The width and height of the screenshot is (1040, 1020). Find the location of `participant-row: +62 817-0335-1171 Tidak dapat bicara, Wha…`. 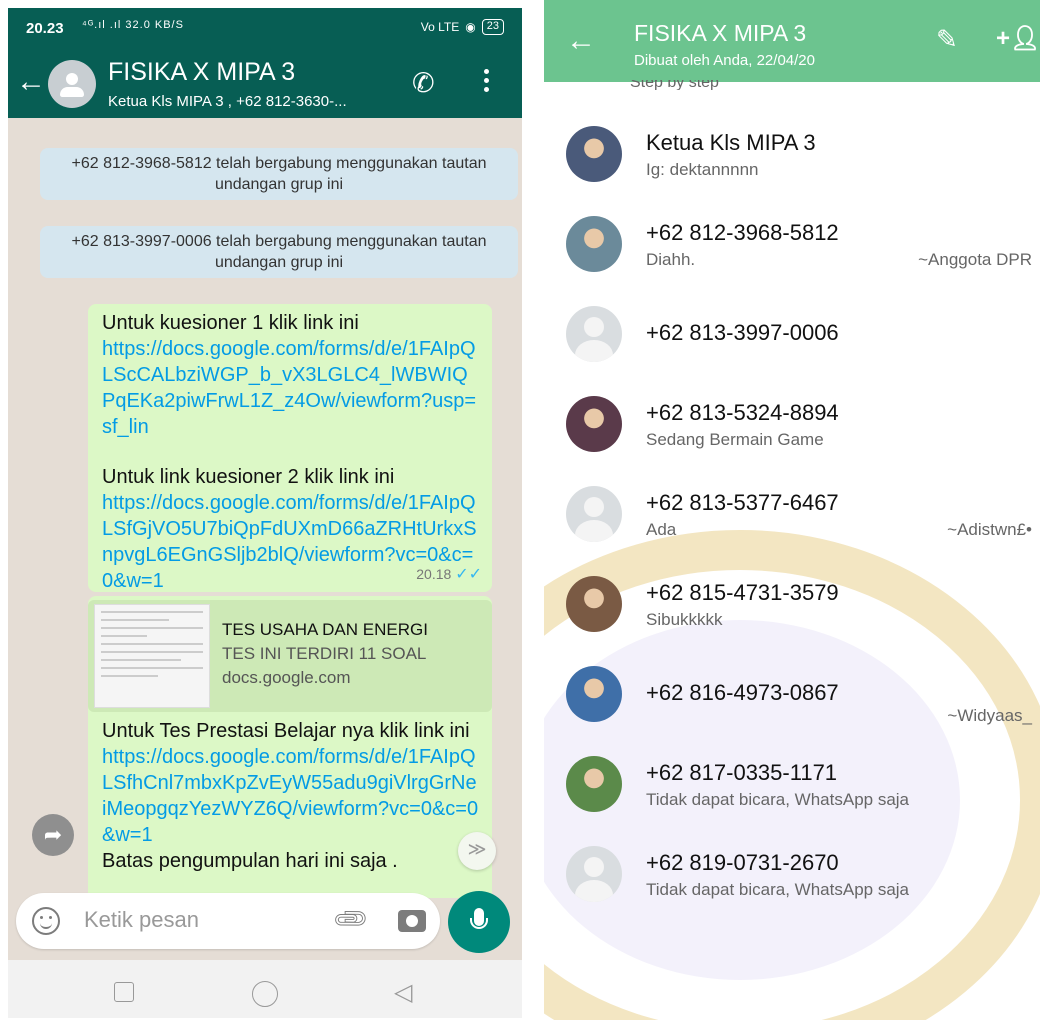

participant-row: +62 817-0335-1171 Tidak dapat bicara, Wha… is located at coordinates (792, 784).